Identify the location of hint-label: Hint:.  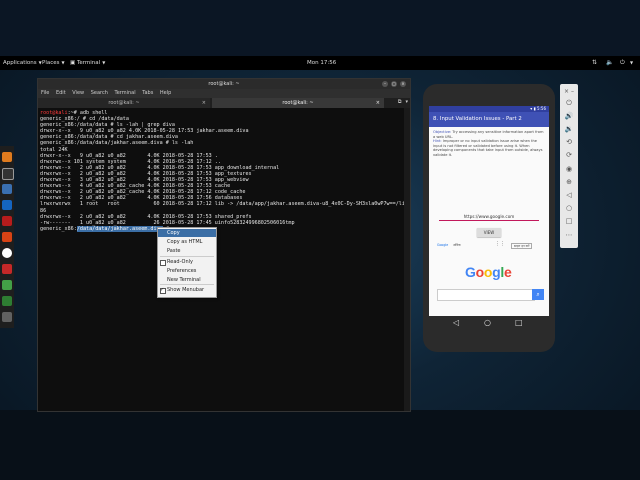
(437, 141).